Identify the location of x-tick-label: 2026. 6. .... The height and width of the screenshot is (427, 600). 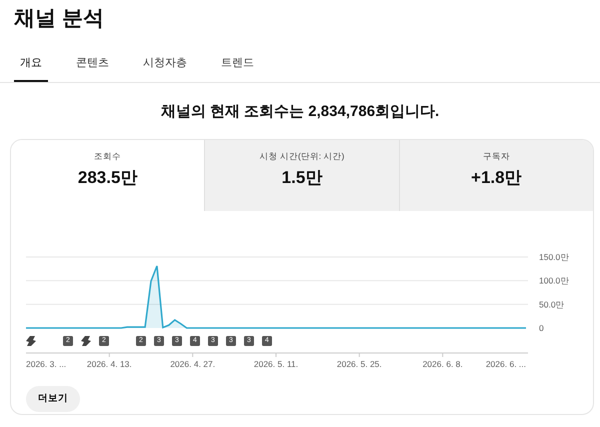
(506, 363).